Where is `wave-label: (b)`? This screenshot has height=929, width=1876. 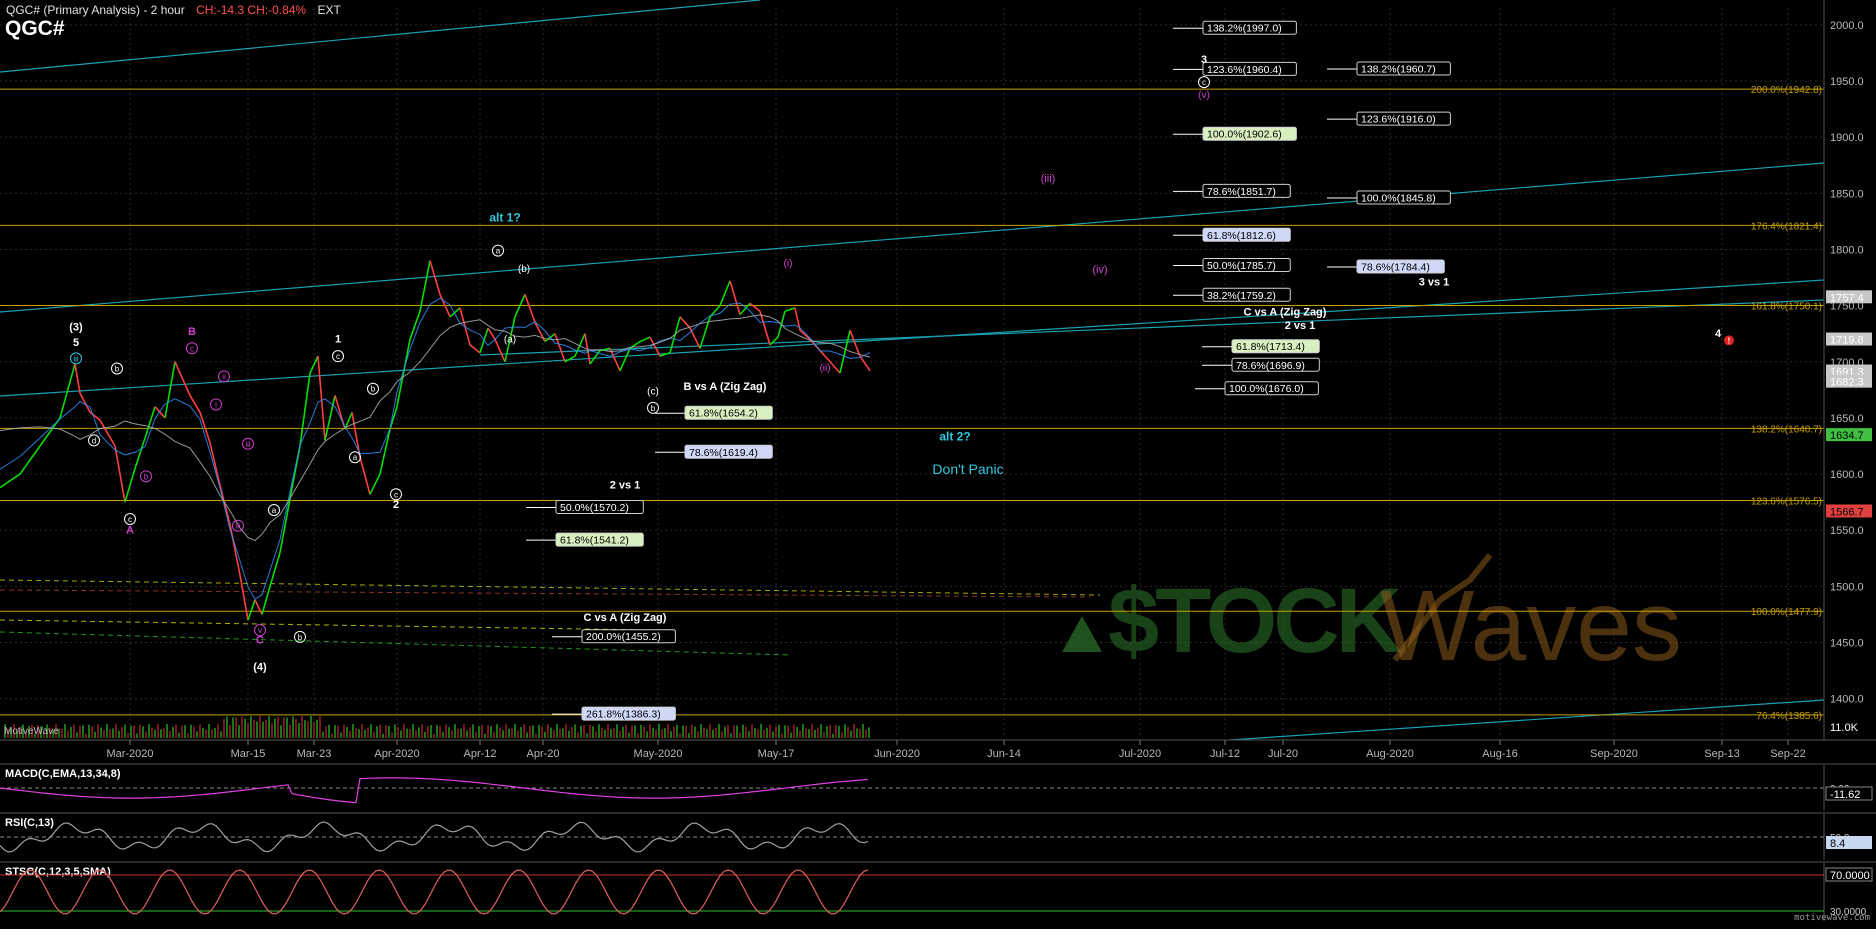 wave-label: (b) is located at coordinates (524, 269).